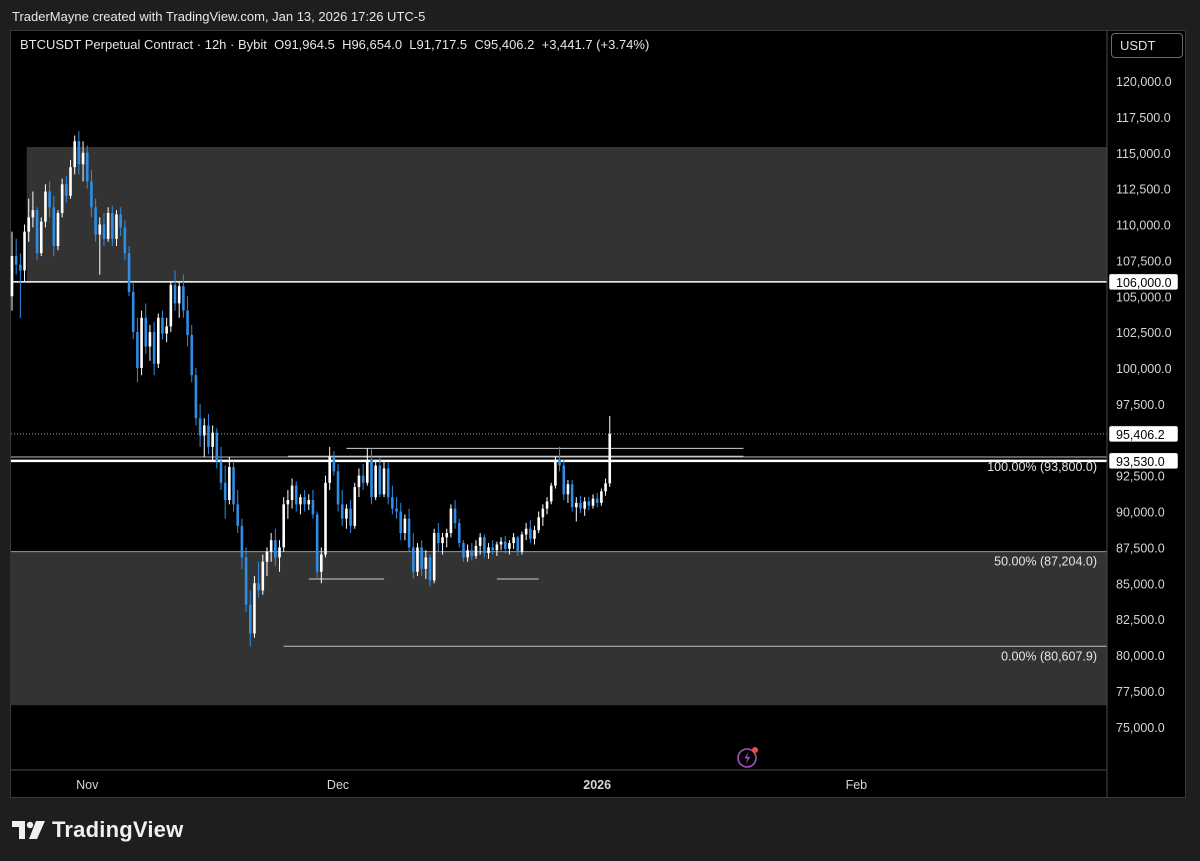 This screenshot has width=1200, height=861. I want to click on tradingview-logo-text: TradingView, so click(118, 829).